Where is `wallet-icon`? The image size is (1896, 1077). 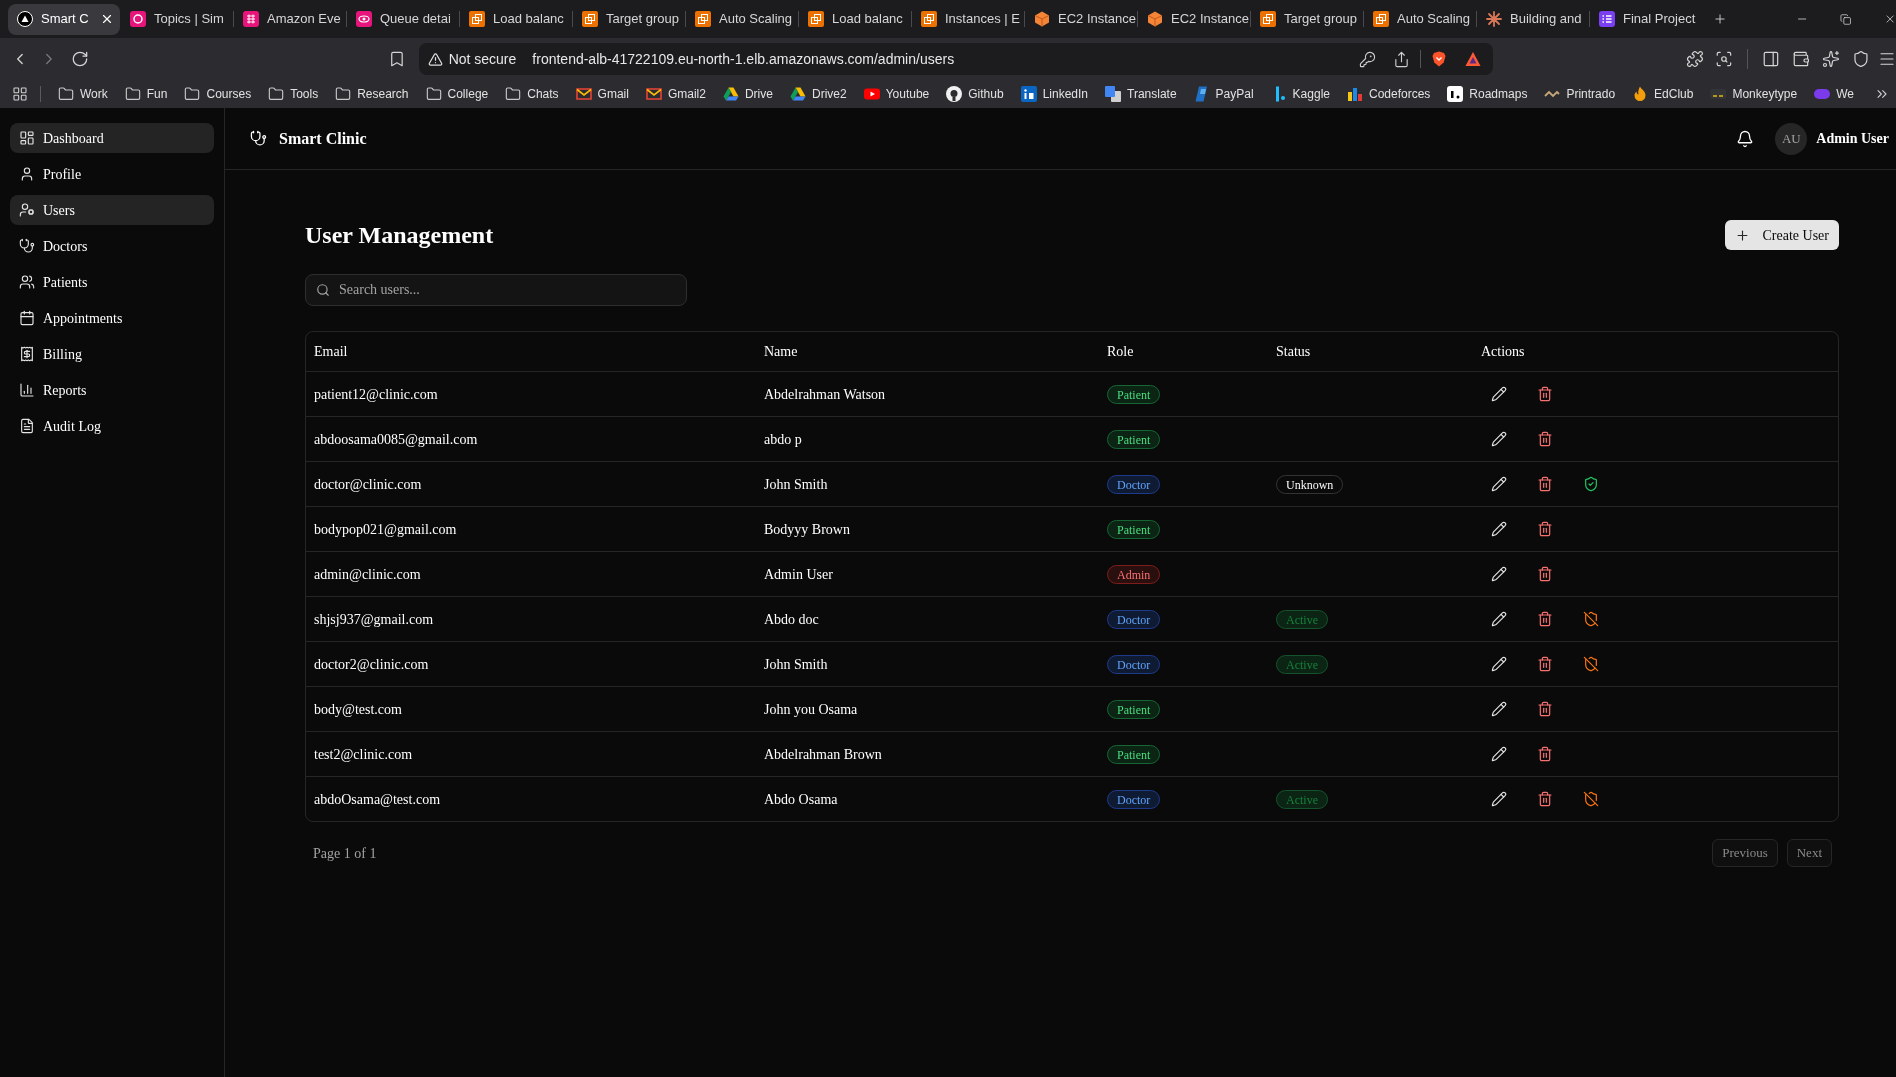 wallet-icon is located at coordinates (1801, 59).